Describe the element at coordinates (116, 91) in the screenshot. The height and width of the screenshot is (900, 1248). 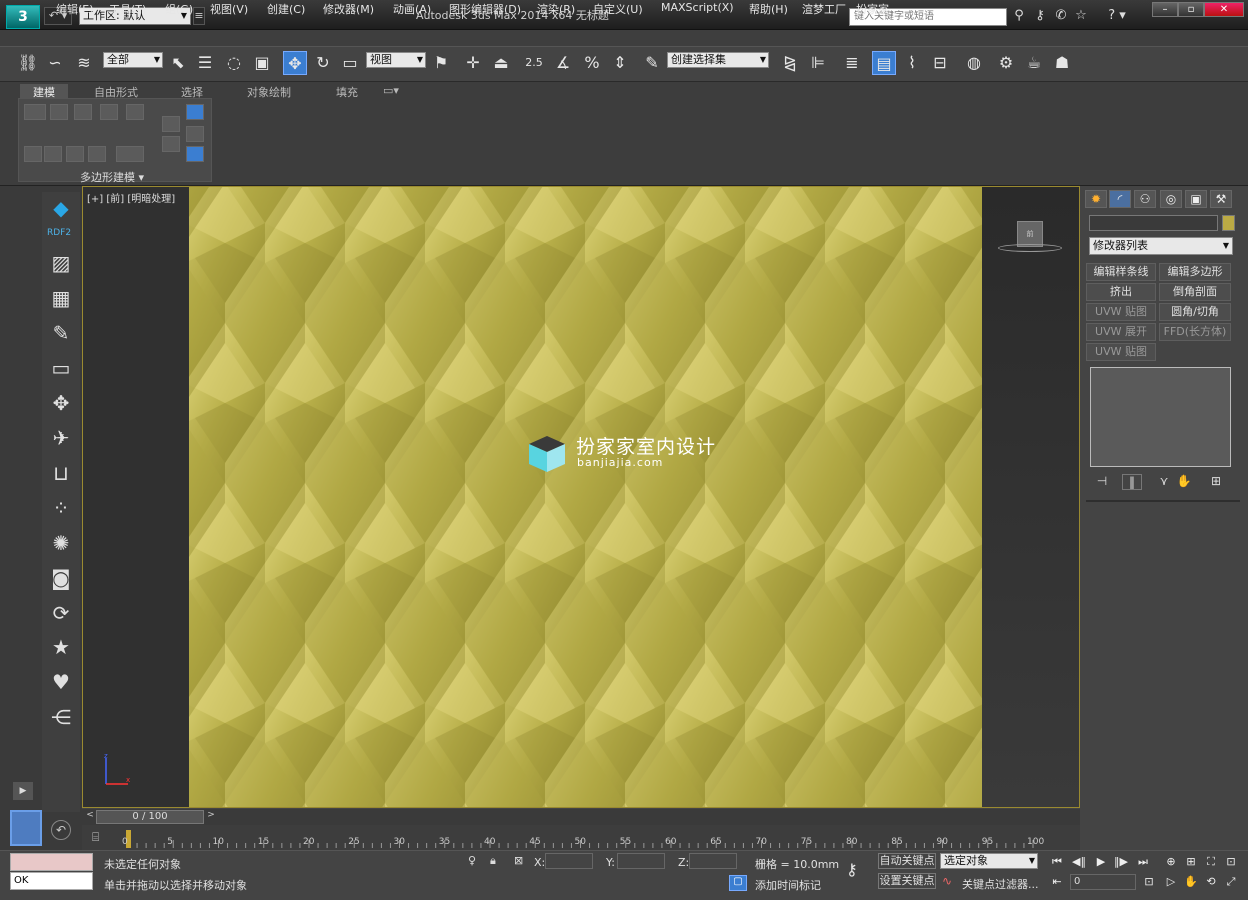
I see `ribbon-tab-freeform: 自由形式` at that location.